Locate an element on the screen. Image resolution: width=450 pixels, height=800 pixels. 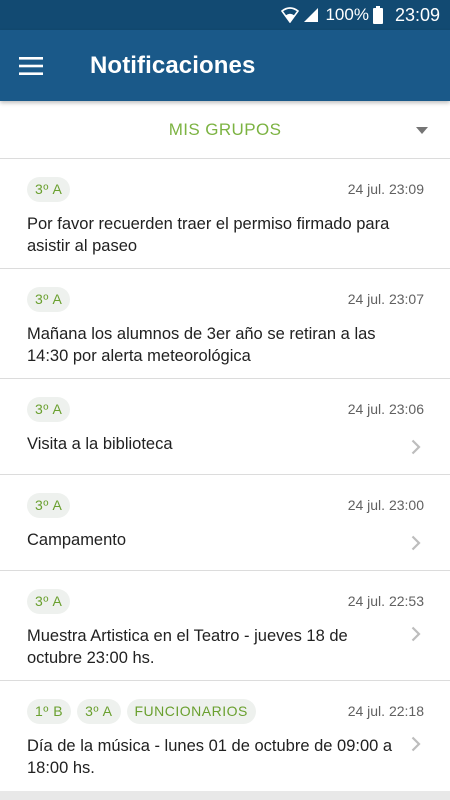
group-badges: 1º B 3º A FUNCIONARIOS is located at coordinates (187, 711).